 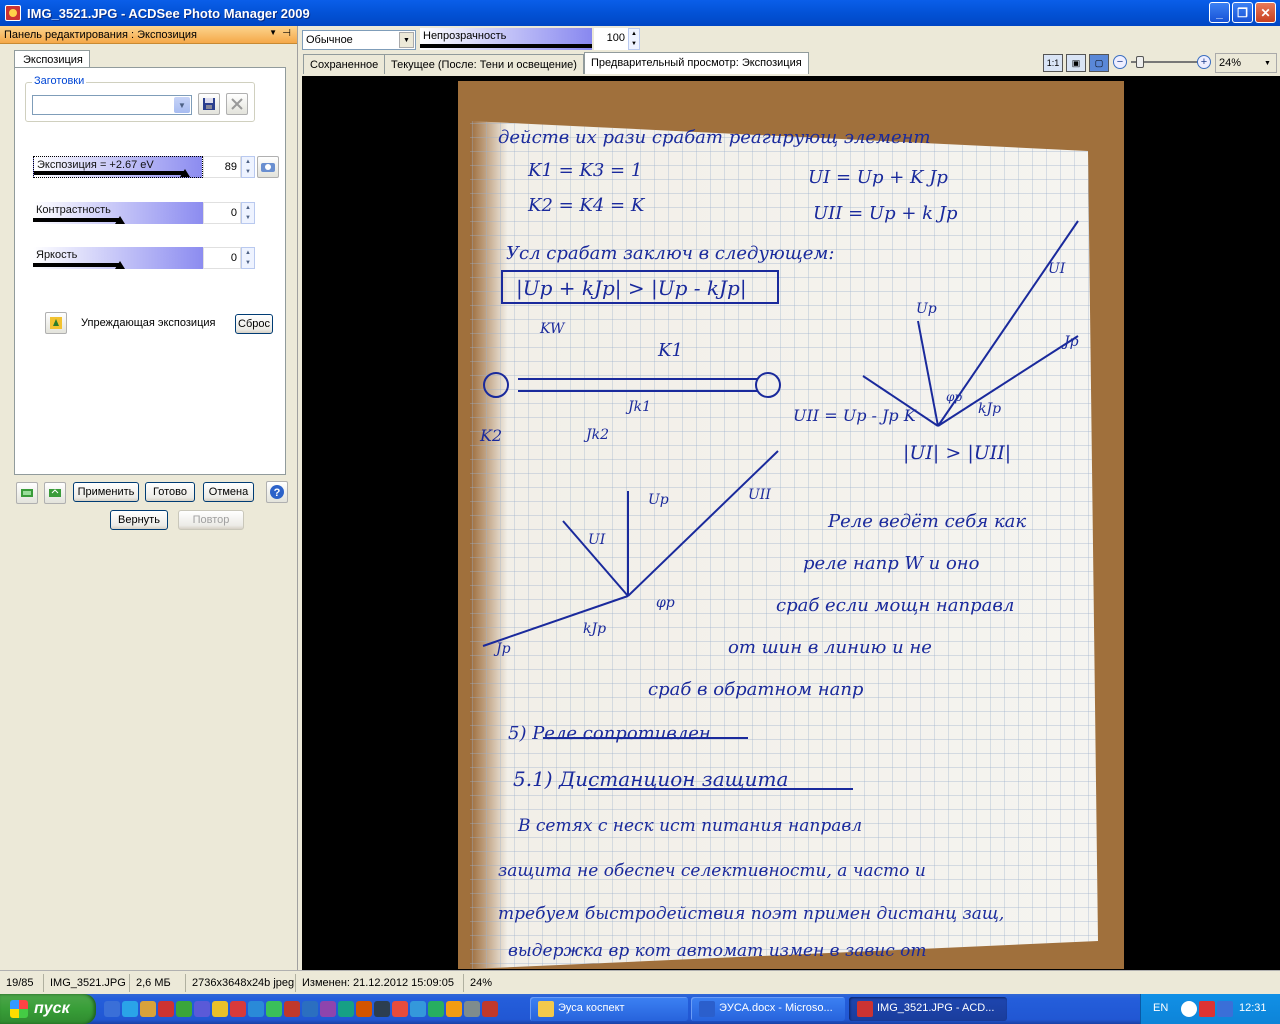 What do you see at coordinates (222, 213) in the screenshot?
I see `contrast-value-field: 0` at bounding box center [222, 213].